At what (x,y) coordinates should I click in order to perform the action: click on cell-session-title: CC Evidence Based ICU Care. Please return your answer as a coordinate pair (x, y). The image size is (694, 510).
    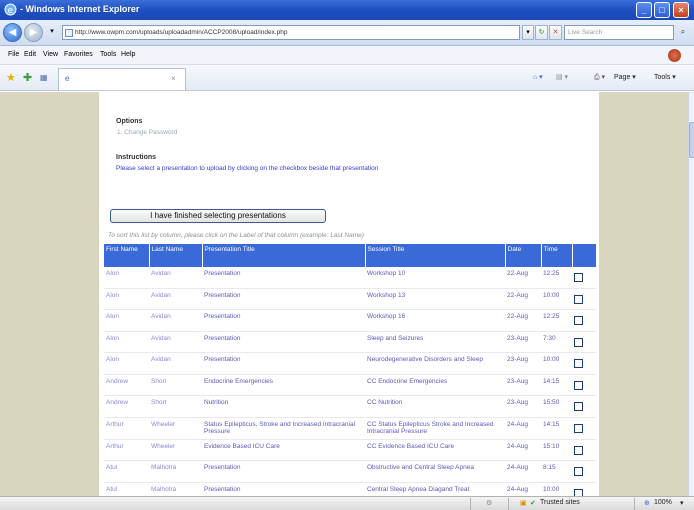
    Looking at the image, I should click on (435, 450).